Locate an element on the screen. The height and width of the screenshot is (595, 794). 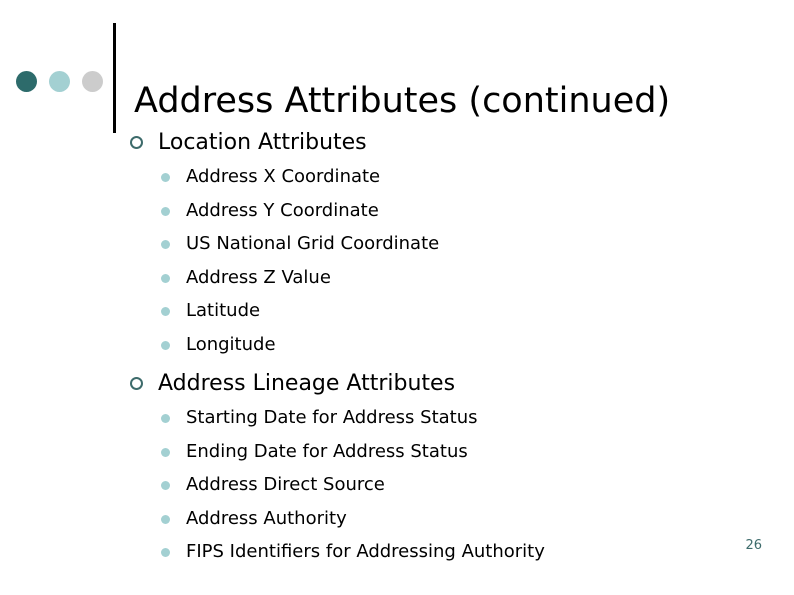
list-item-label: Longitude is located at coordinates (231, 344).